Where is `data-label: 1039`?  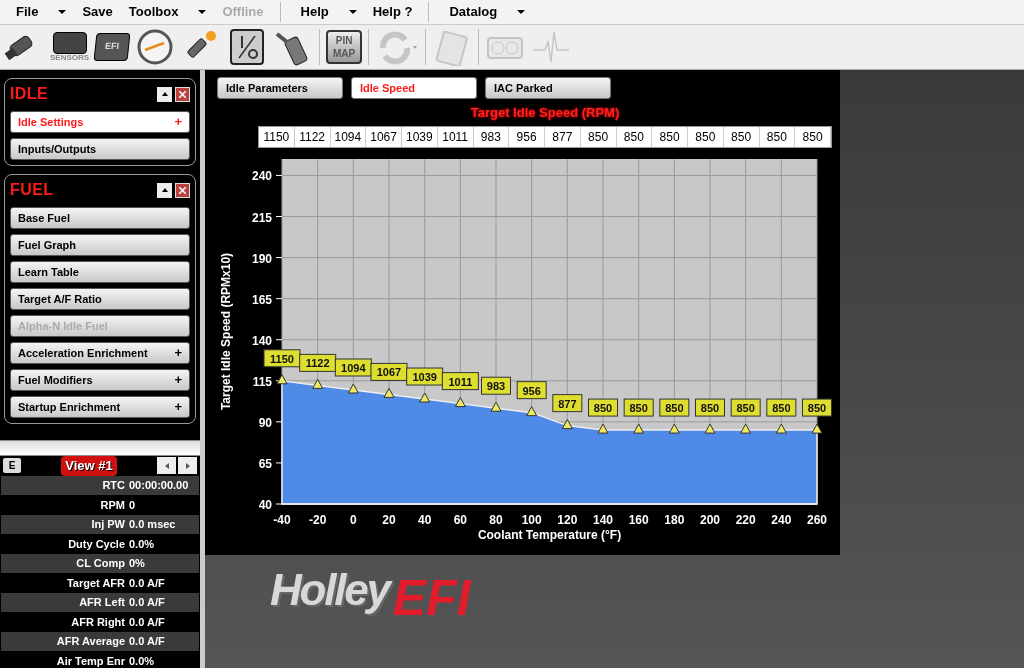 data-label: 1039 is located at coordinates (425, 376).